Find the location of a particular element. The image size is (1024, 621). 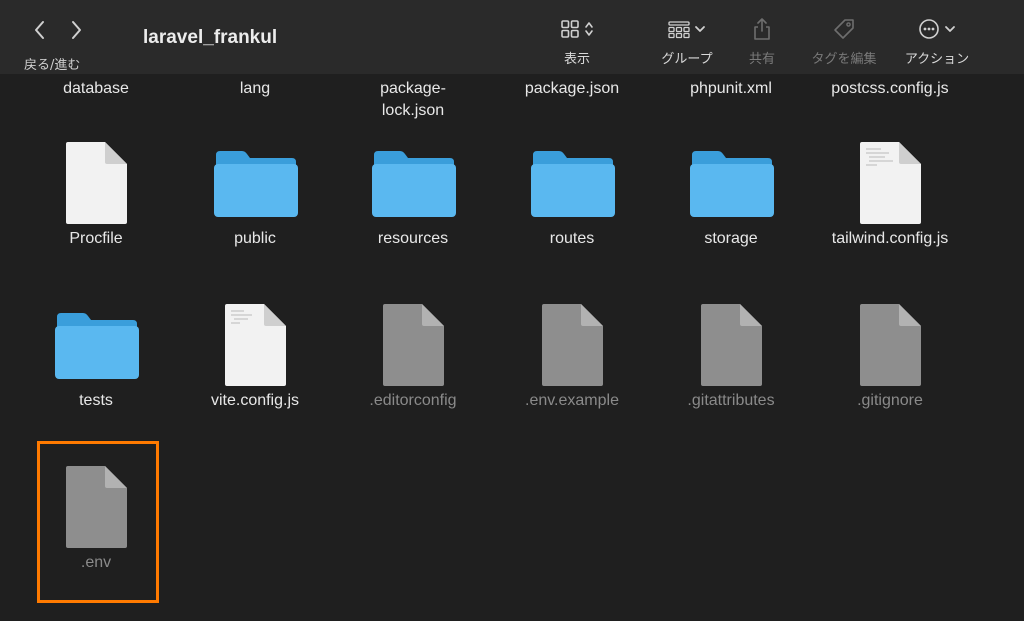

file-name: tailwind.config.js is located at coordinates (890, 238).